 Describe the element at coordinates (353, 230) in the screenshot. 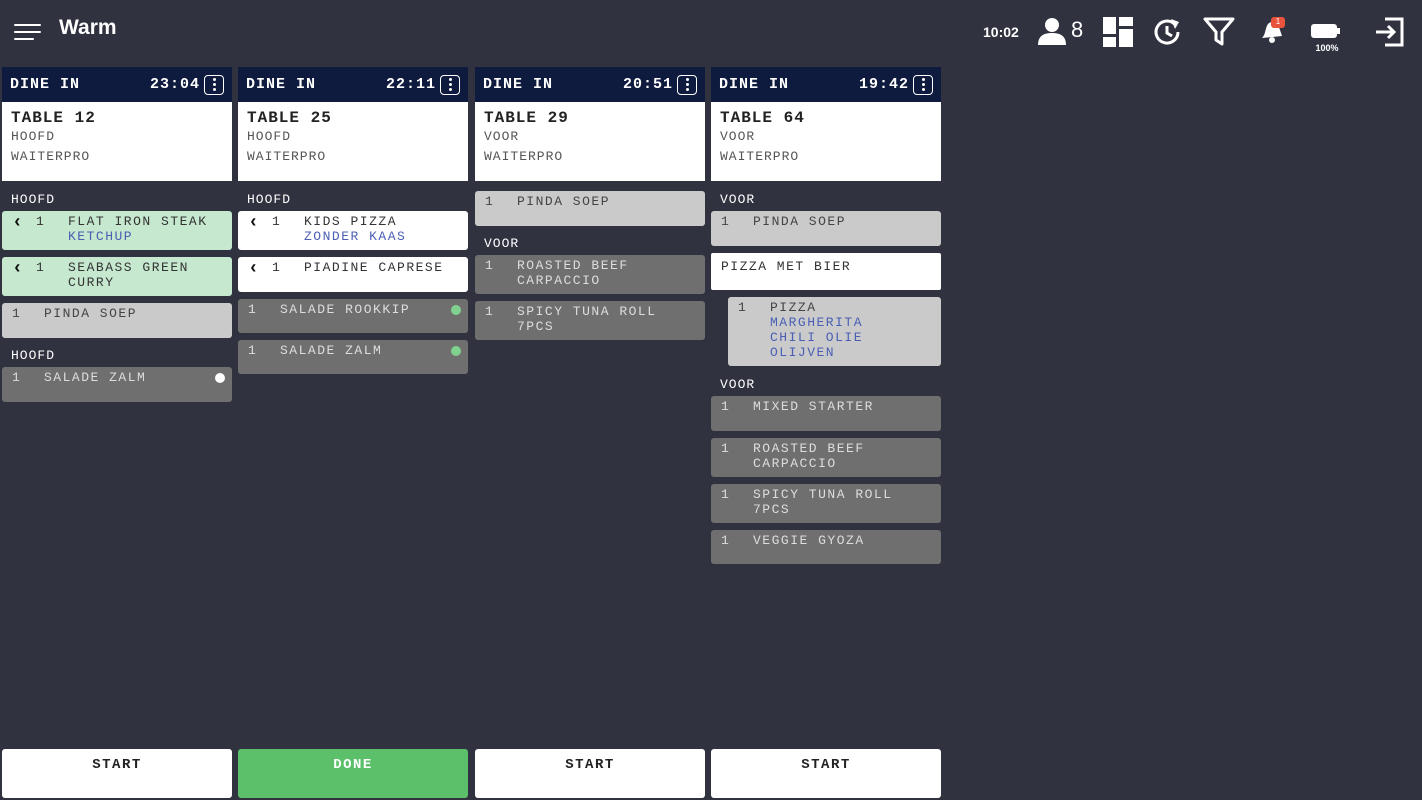

I see `order-item: ‹ 1 KIDS PIZZA ZONDER KAAS` at that location.